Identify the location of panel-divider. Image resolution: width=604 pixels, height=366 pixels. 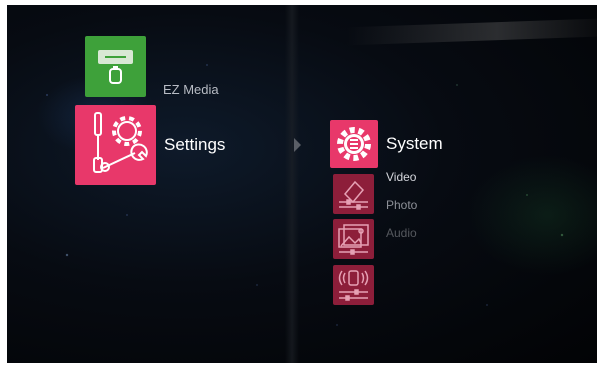
(292, 184).